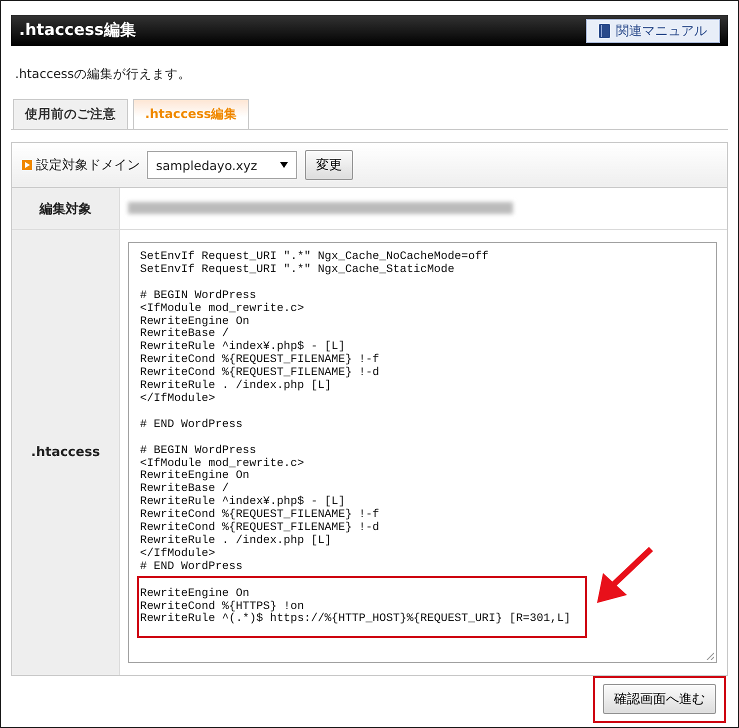 The width and height of the screenshot is (739, 728). I want to click on change-button: 変更, so click(329, 165).